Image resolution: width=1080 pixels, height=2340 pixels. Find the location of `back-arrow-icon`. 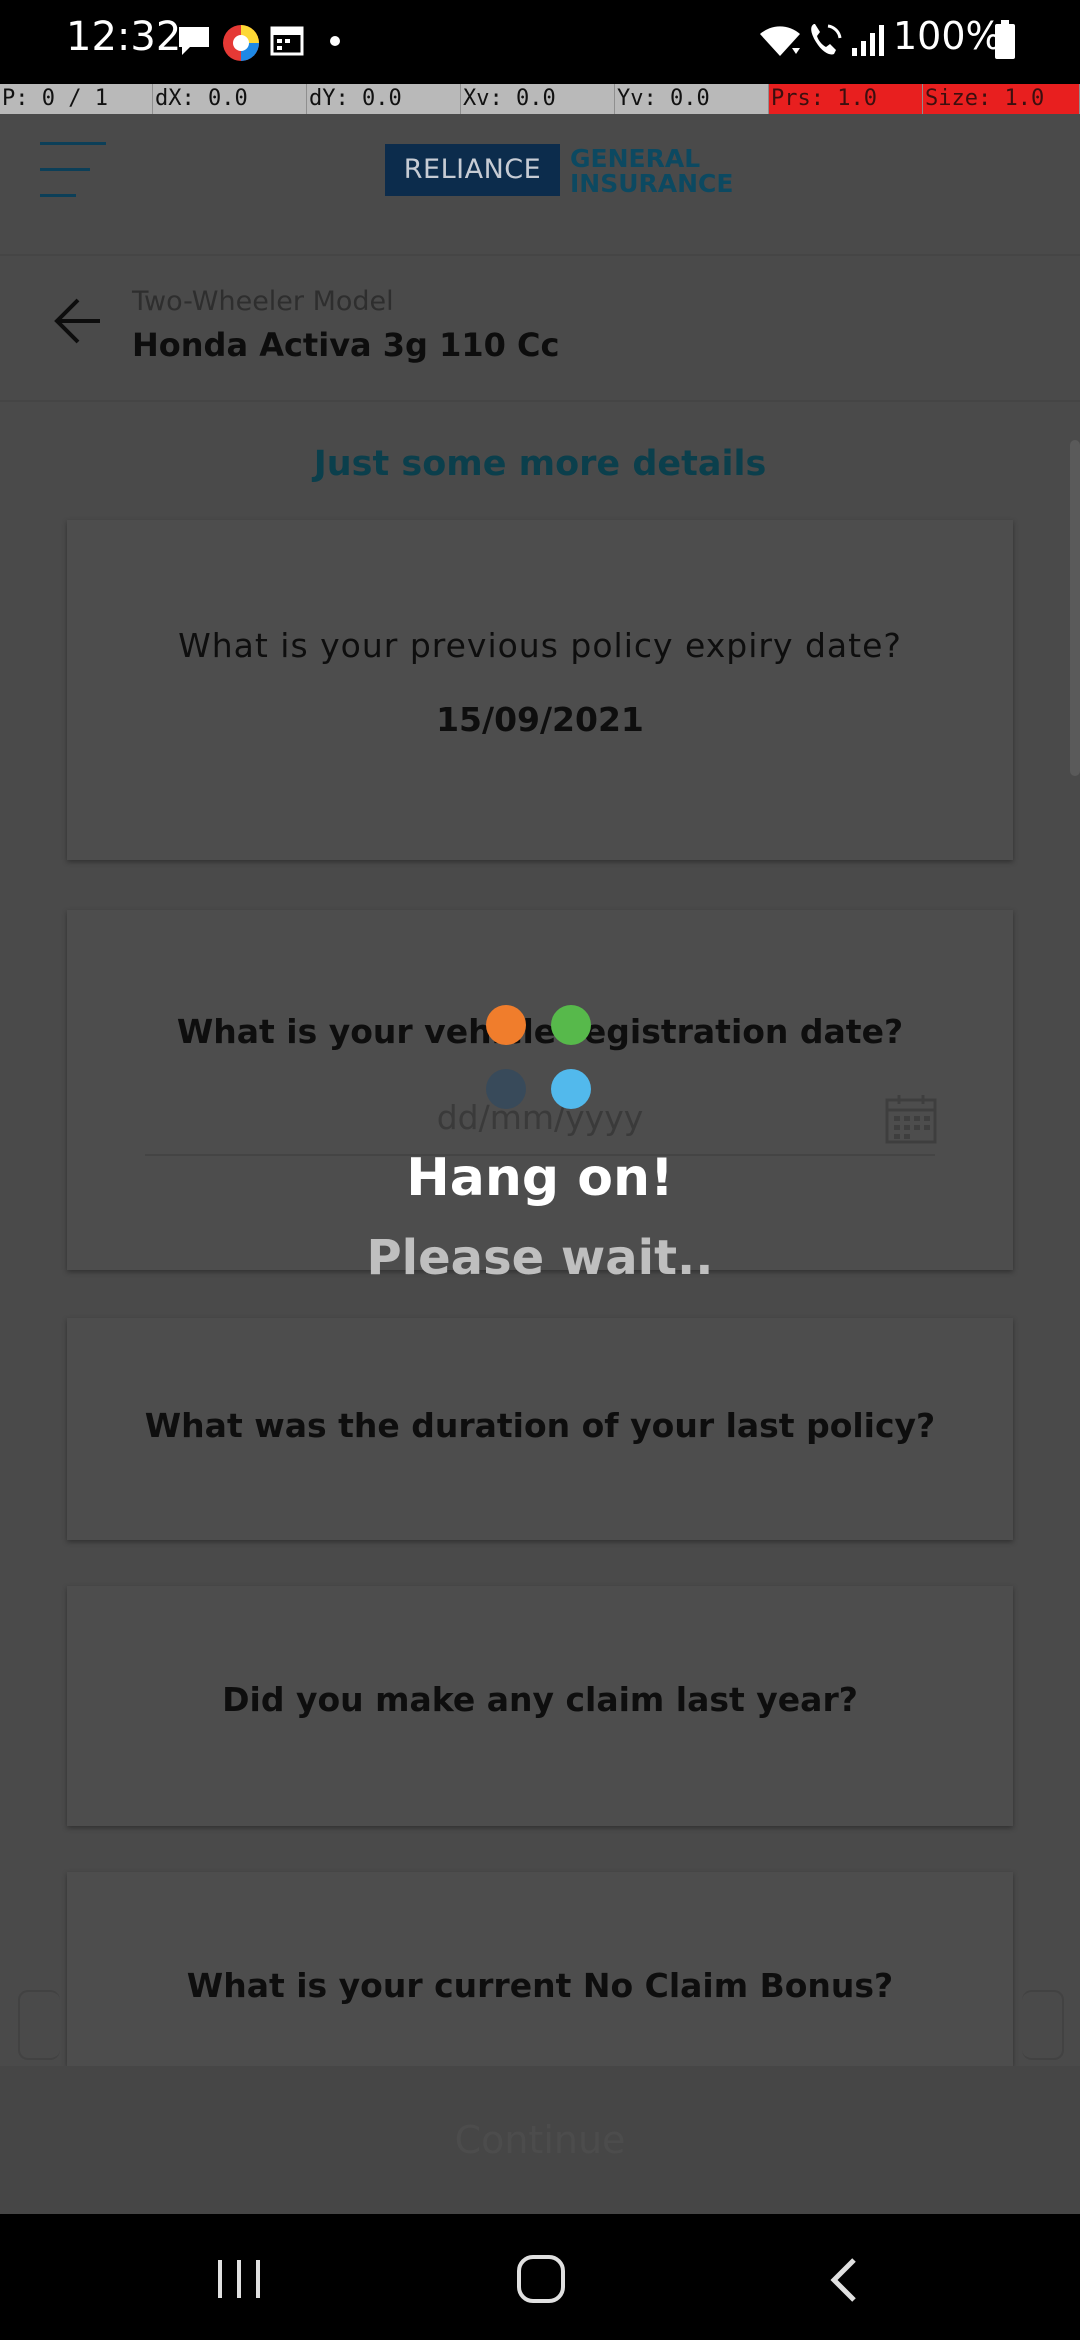

back-arrow-icon is located at coordinates (78, 321).